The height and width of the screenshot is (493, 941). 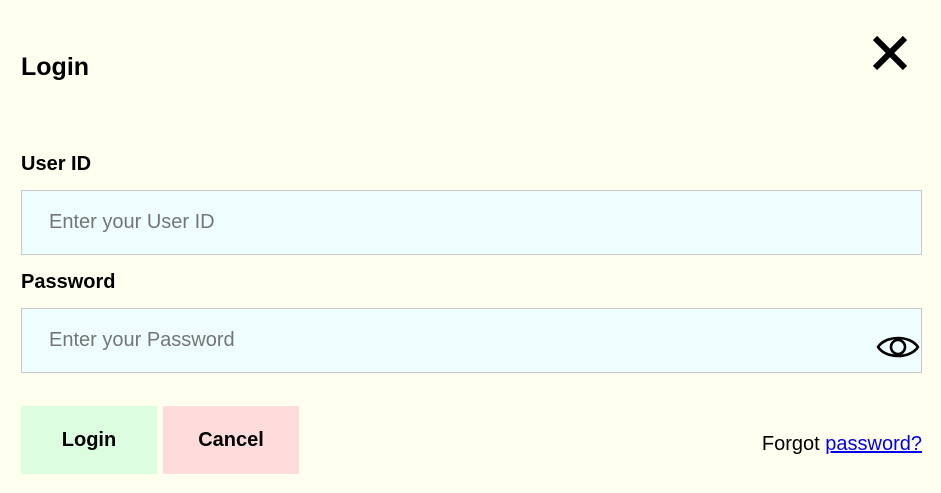 I want to click on forgot-prefix: Forgot, so click(x=793, y=444).